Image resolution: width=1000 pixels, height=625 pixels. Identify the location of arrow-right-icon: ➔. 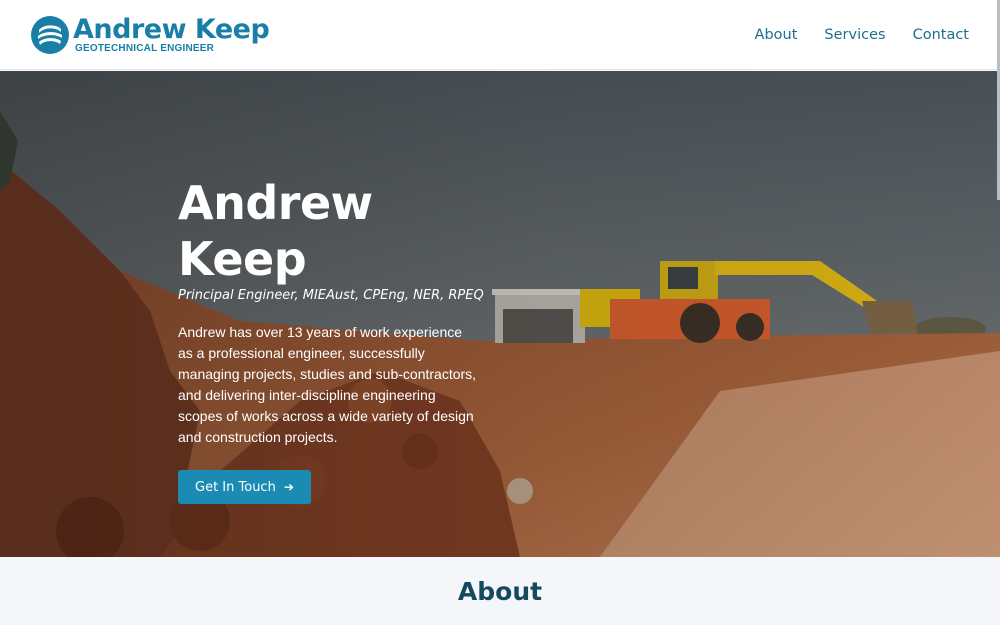
(288, 487).